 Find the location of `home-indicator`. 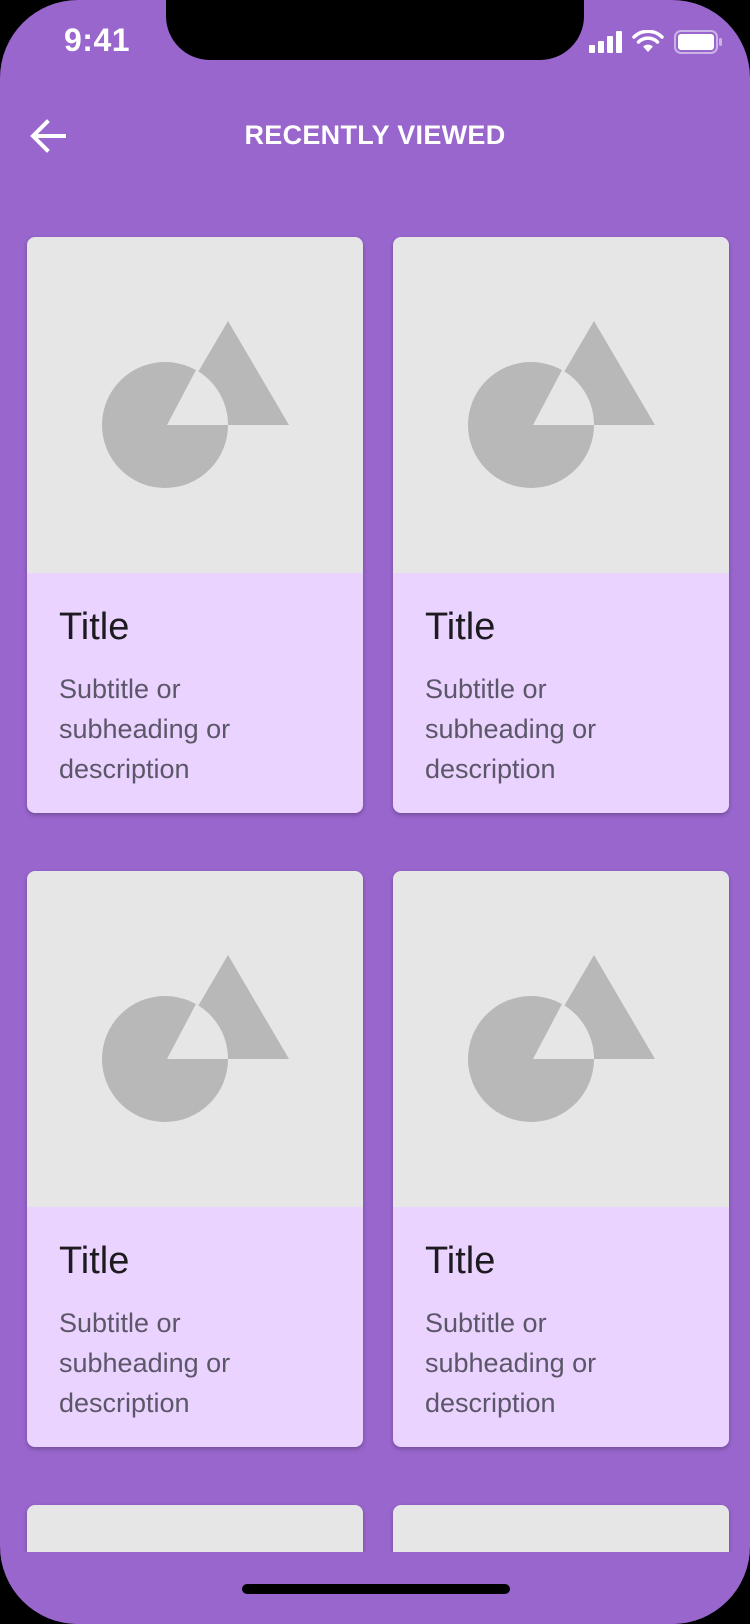

home-indicator is located at coordinates (376, 1589).